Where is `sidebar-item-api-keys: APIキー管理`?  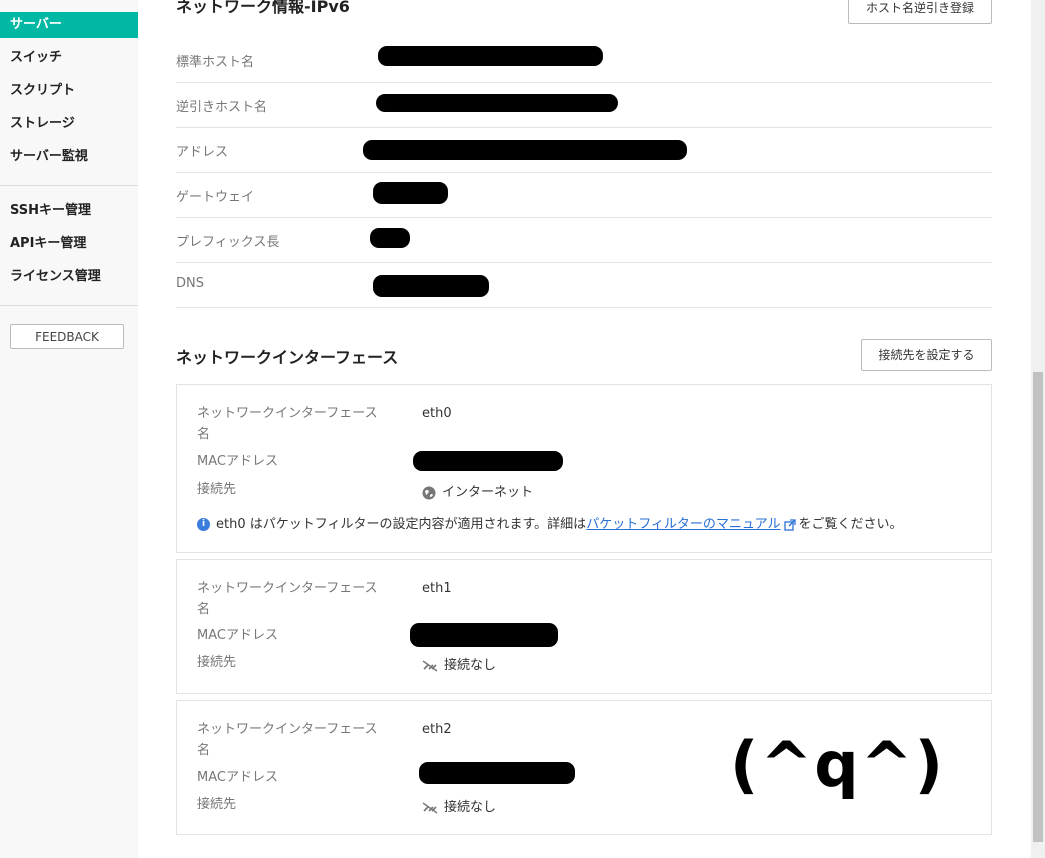
sidebar-item-api-keys: APIキー管理 is located at coordinates (69, 244).